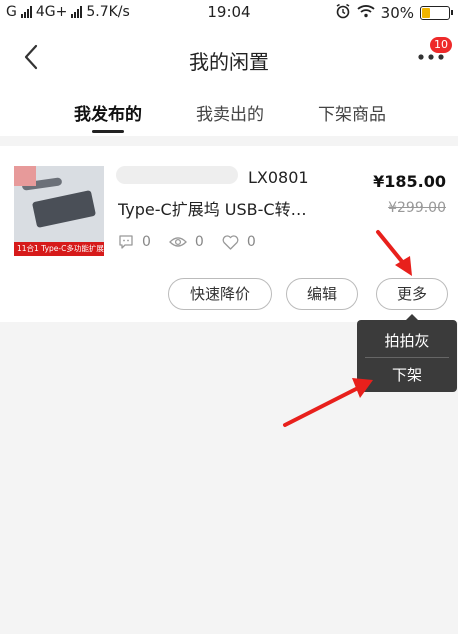  Describe the element at coordinates (347, 328) in the screenshot. I see `annotation-arrows` at that location.